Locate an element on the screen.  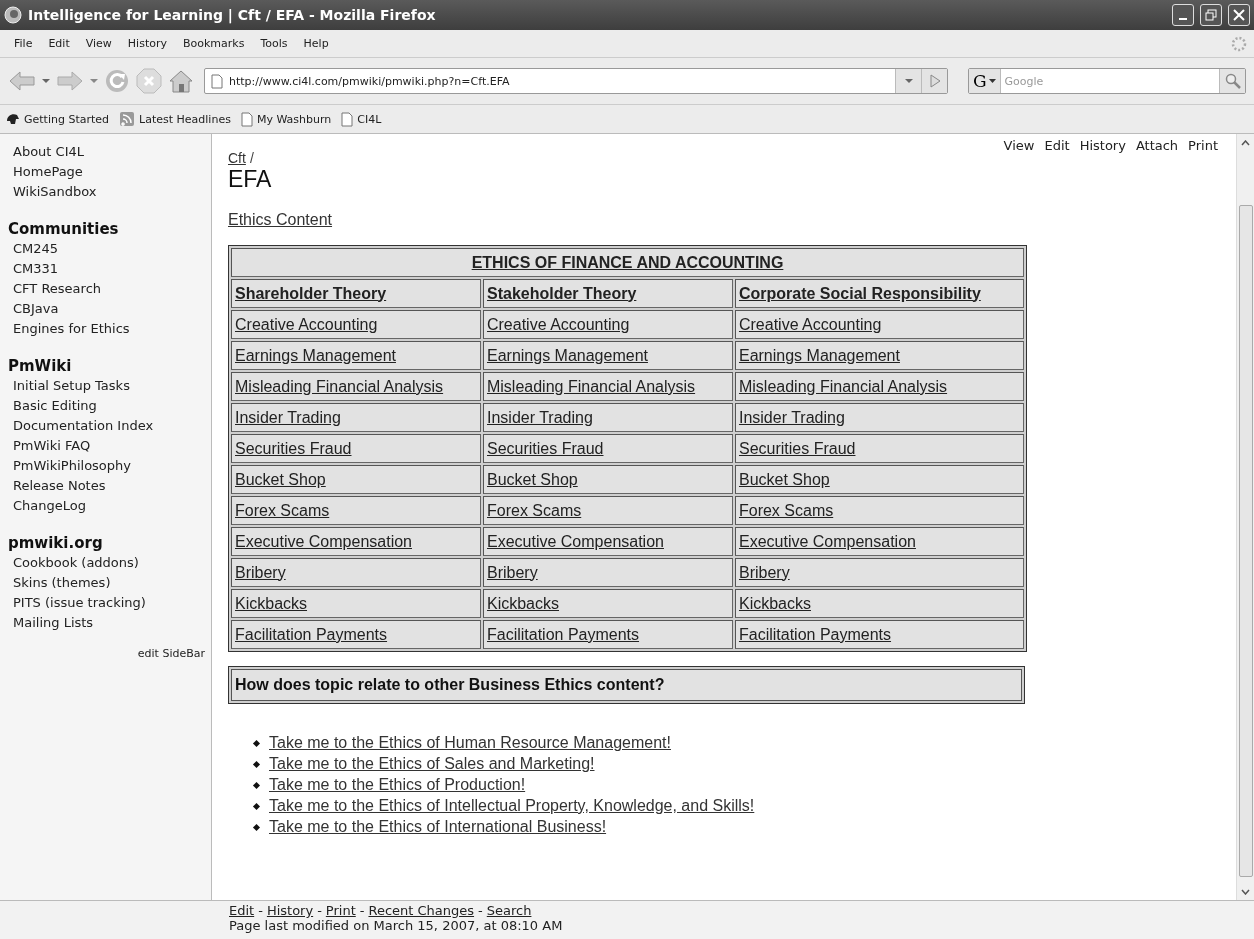
go-button is located at coordinates (934, 81).